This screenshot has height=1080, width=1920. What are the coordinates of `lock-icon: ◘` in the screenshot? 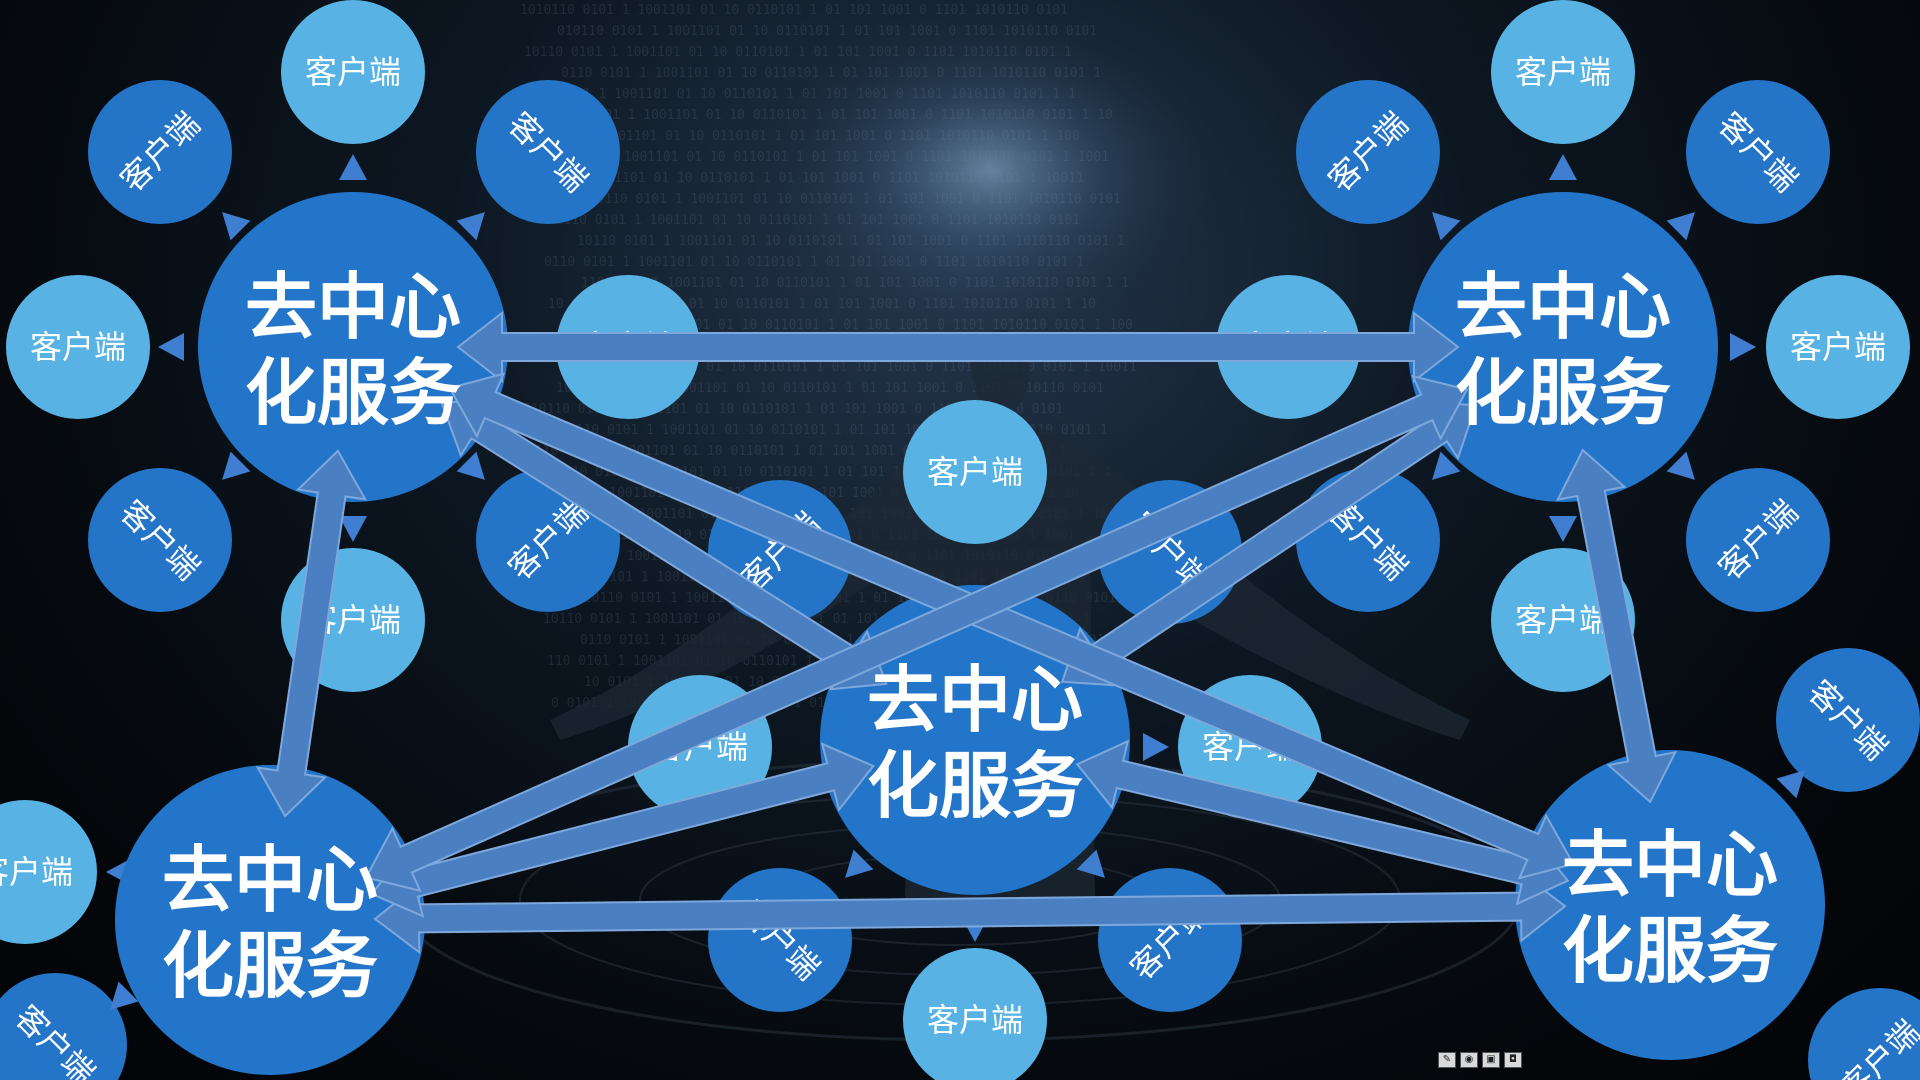 It's located at (1513, 1060).